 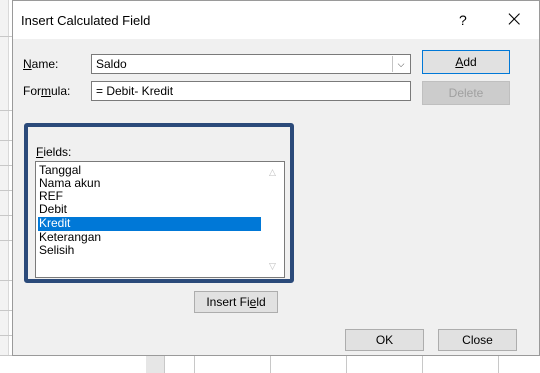 What do you see at coordinates (149, 251) in the screenshot?
I see `list-item: Selisih` at bounding box center [149, 251].